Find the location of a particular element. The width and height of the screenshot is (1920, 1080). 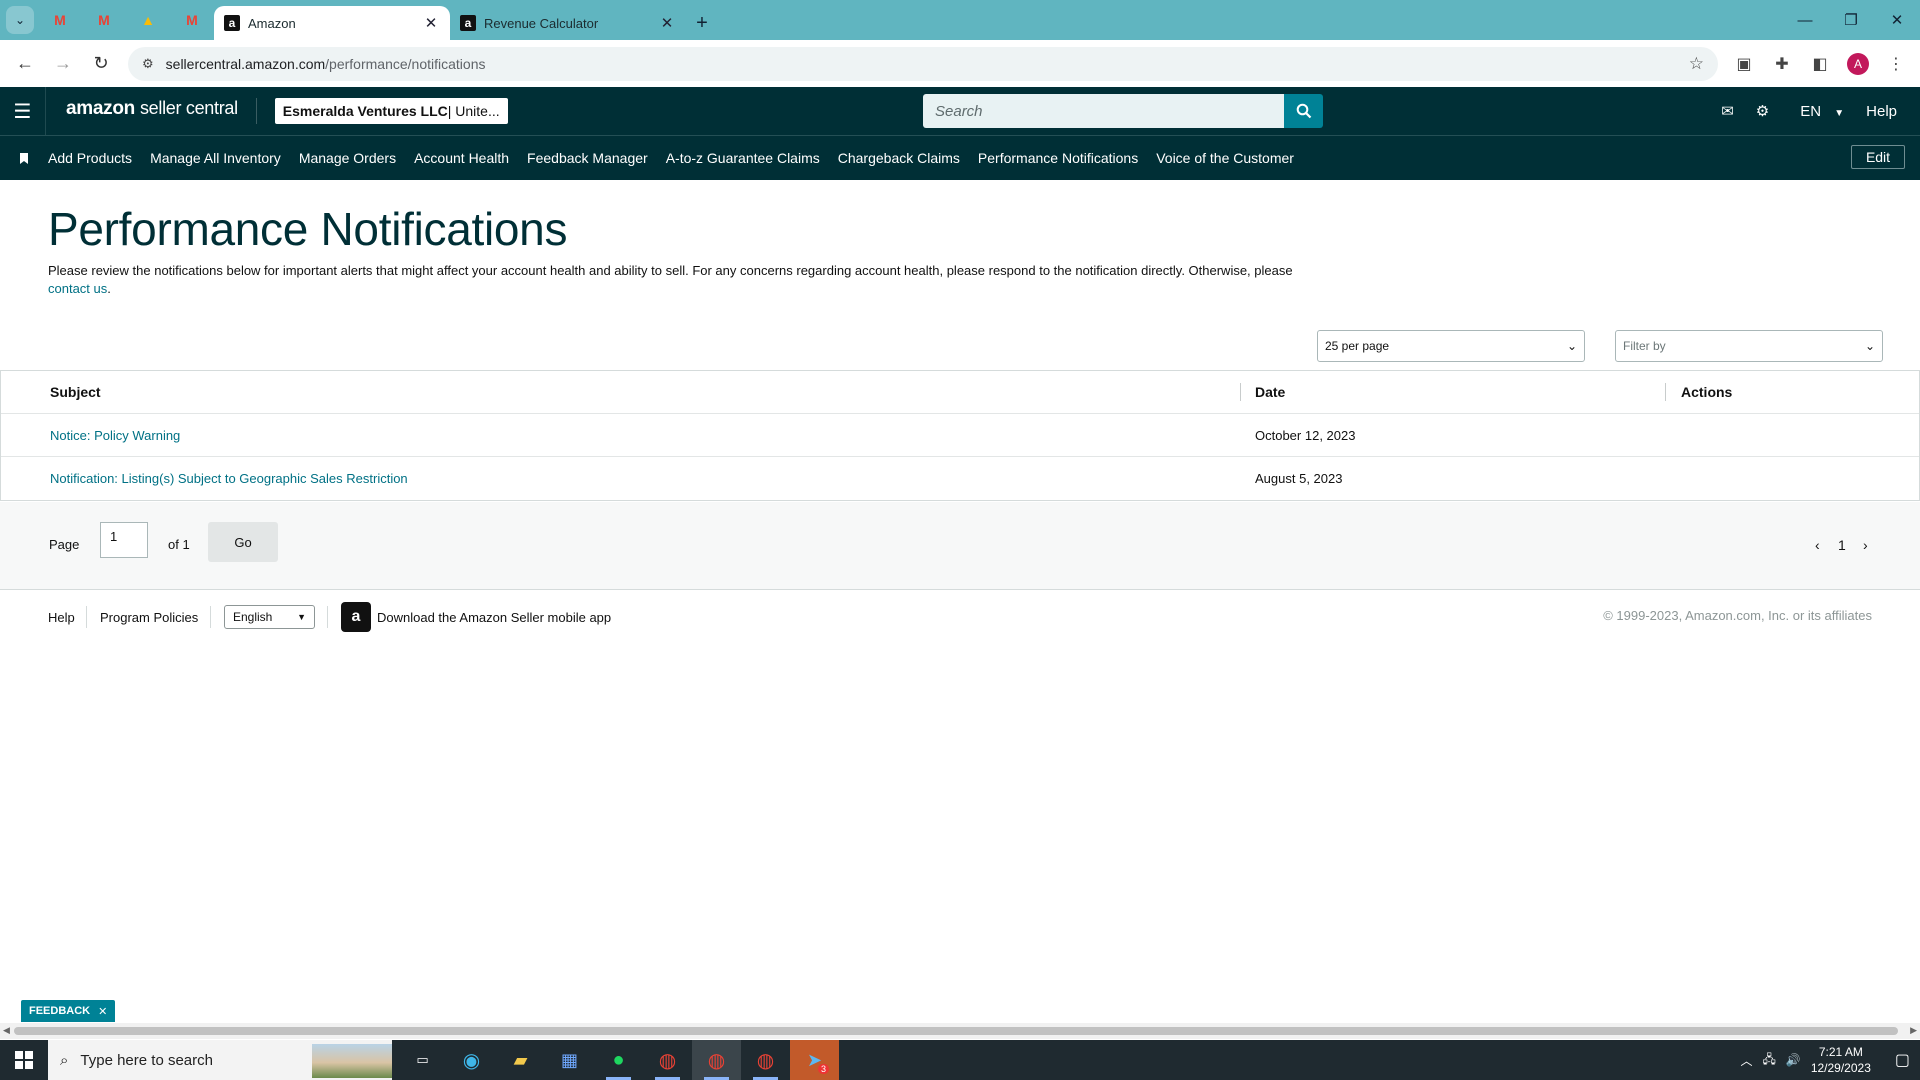

restore-icon: ❐ is located at coordinates (1851, 20).